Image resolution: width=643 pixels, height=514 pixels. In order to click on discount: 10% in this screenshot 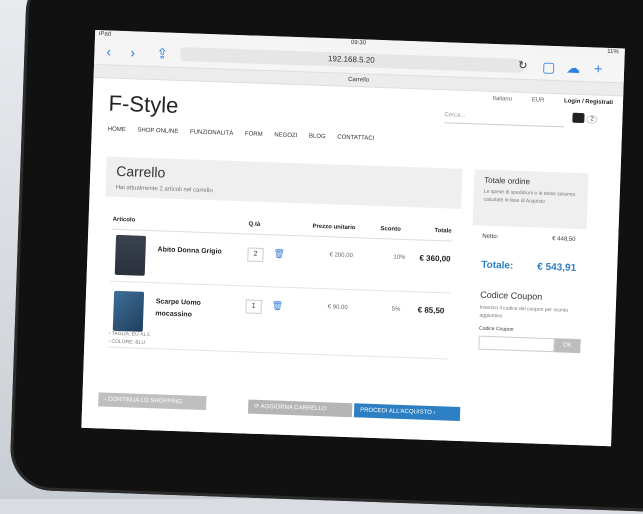, I will do `click(399, 257)`.